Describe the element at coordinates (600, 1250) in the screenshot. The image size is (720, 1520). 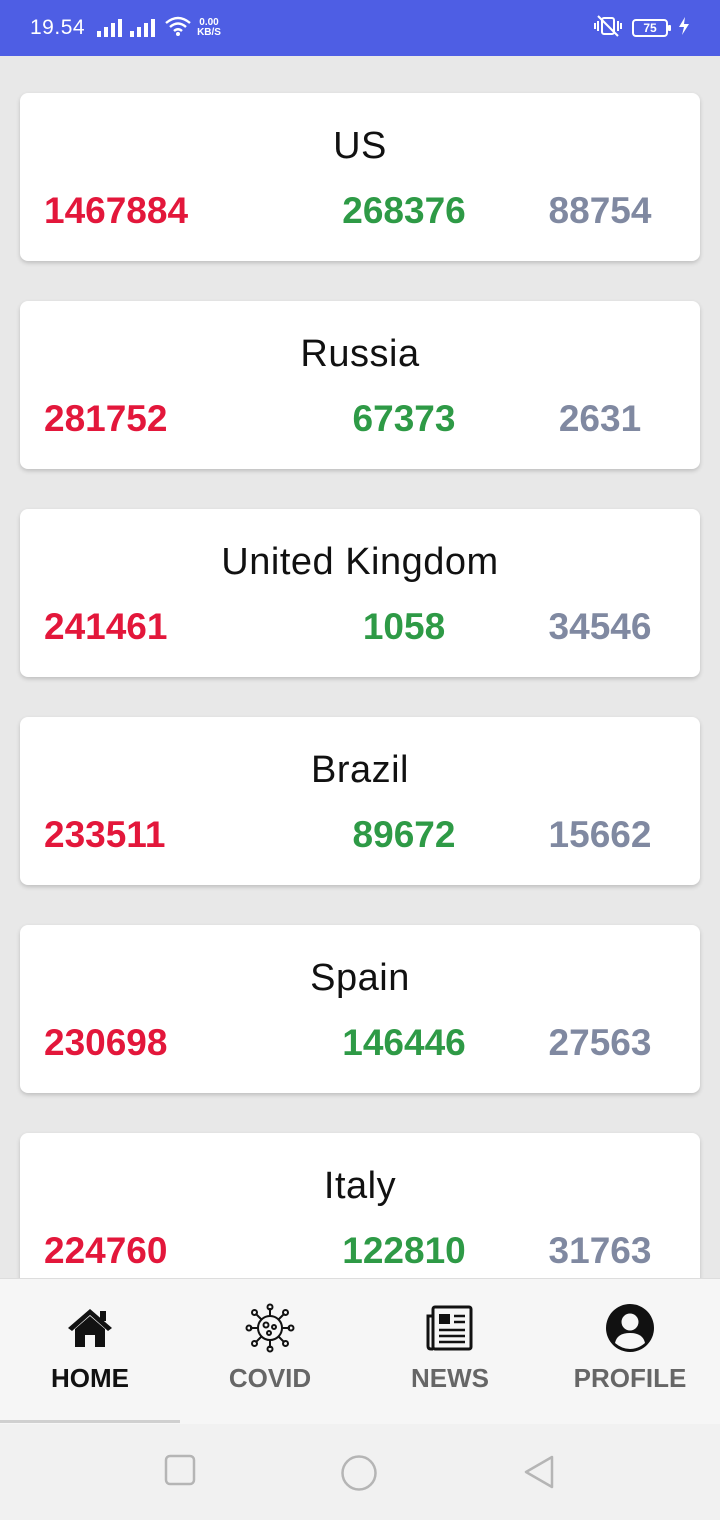
I see `deaths-count: 31763` at that location.